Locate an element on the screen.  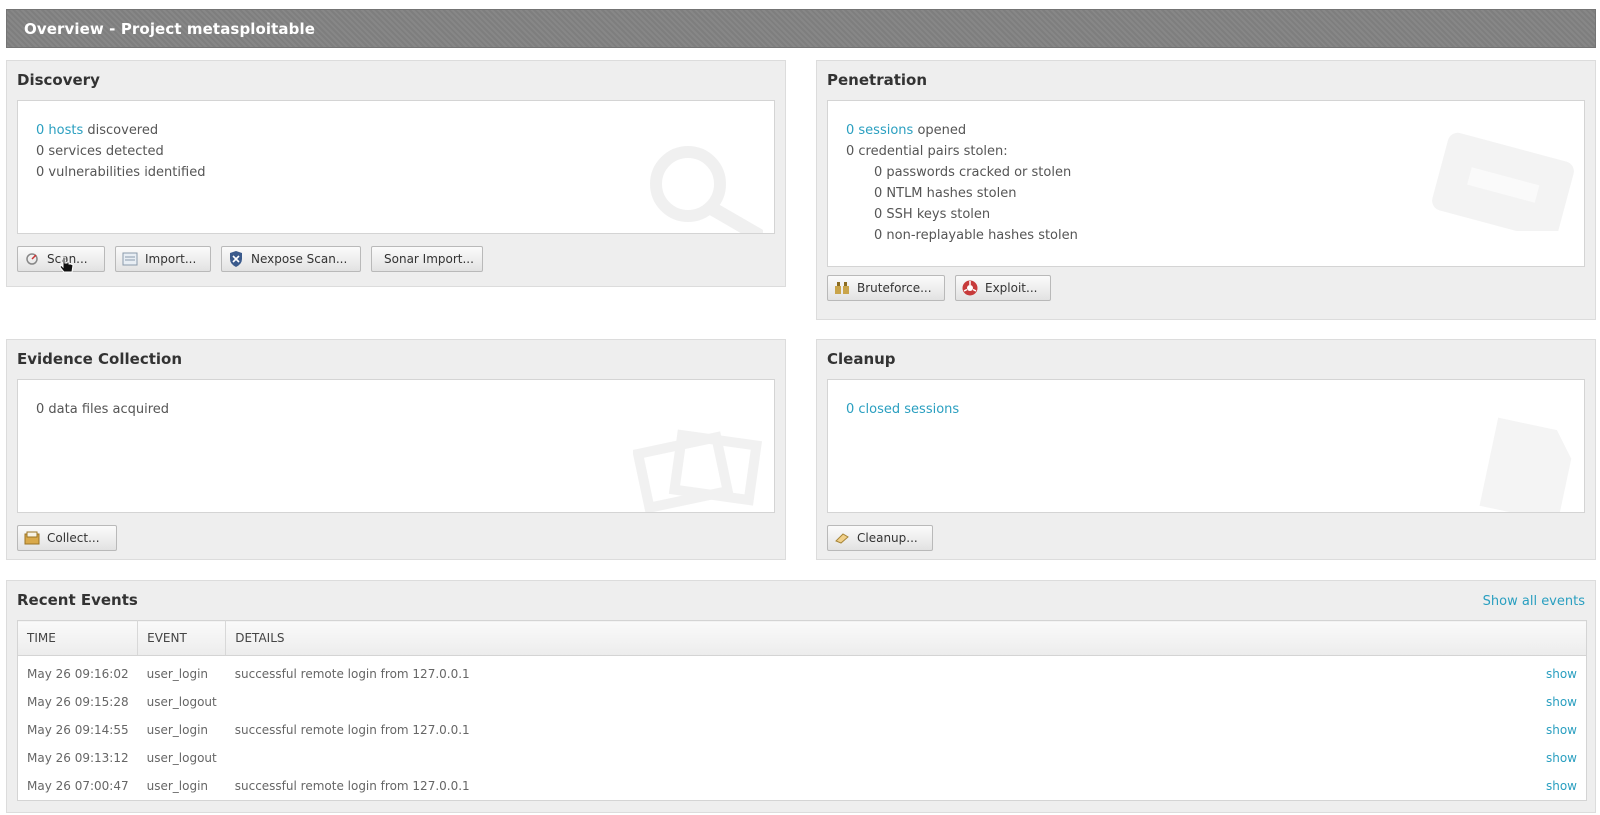
ssh-keys-stat: 0 SSH keys stolen is located at coordinates (932, 214).